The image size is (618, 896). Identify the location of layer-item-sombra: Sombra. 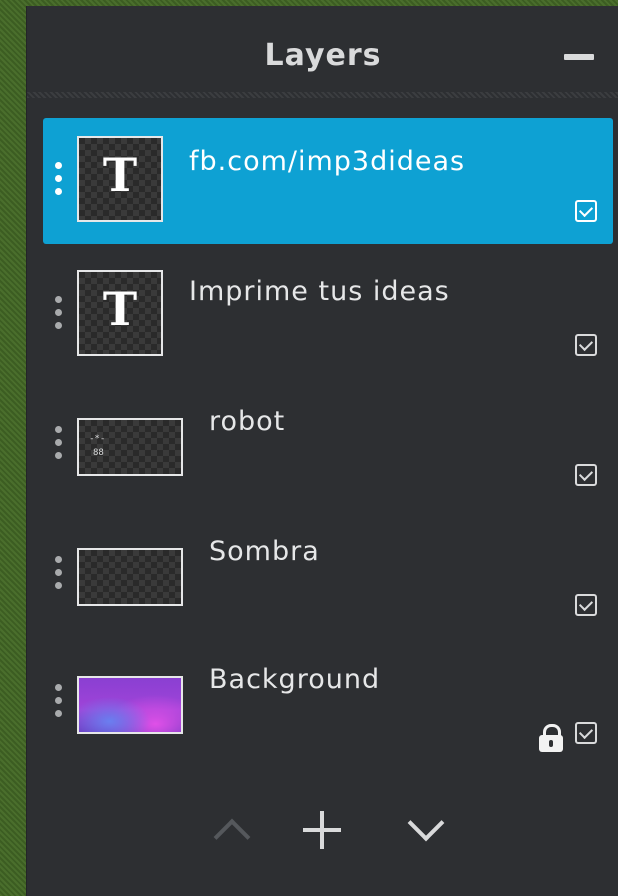
(328, 575).